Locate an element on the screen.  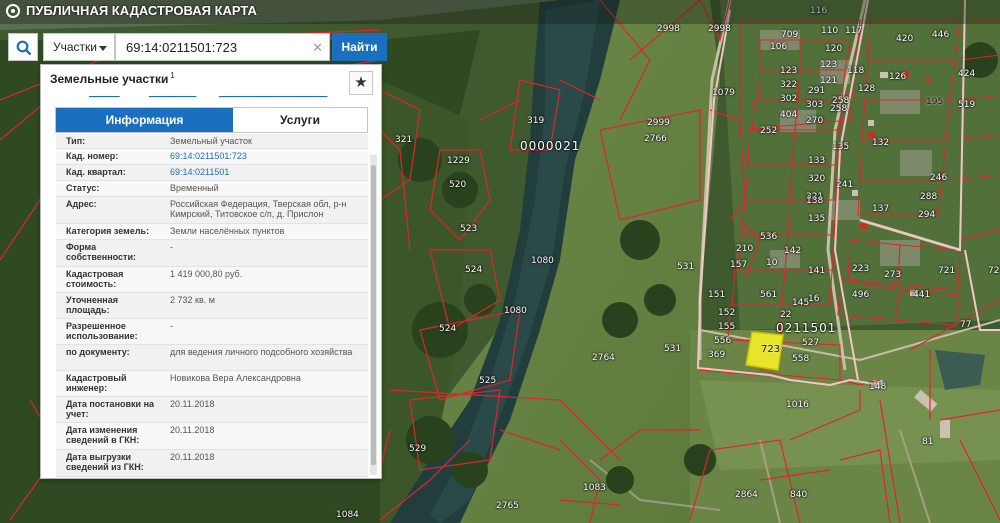
cadastral-number-link: 69:14:0211501:723 is located at coordinates (265, 156).